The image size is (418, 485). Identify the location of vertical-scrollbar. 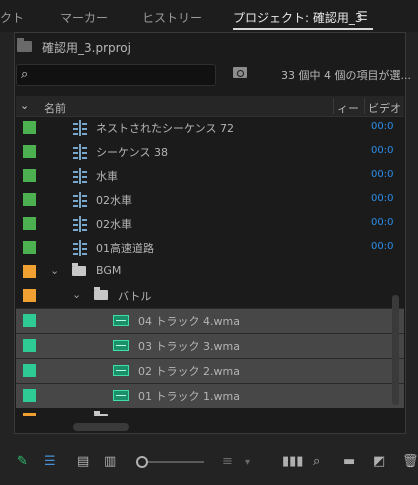
(395, 350).